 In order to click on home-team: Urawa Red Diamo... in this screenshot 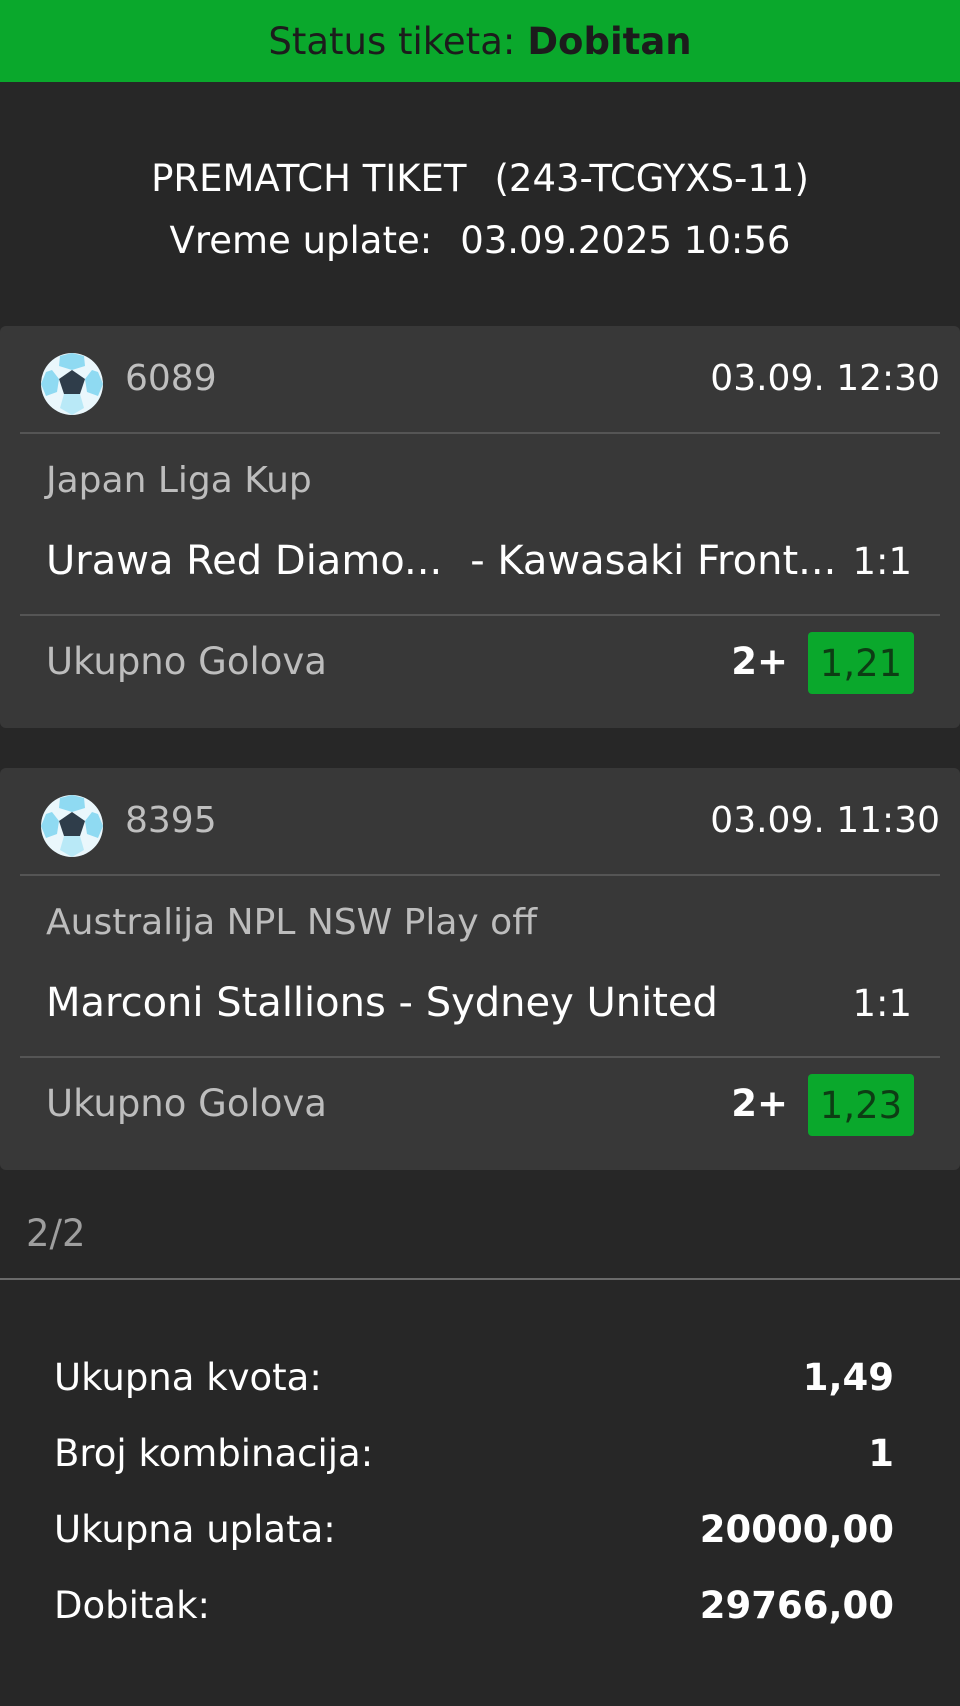, I will do `click(244, 561)`.